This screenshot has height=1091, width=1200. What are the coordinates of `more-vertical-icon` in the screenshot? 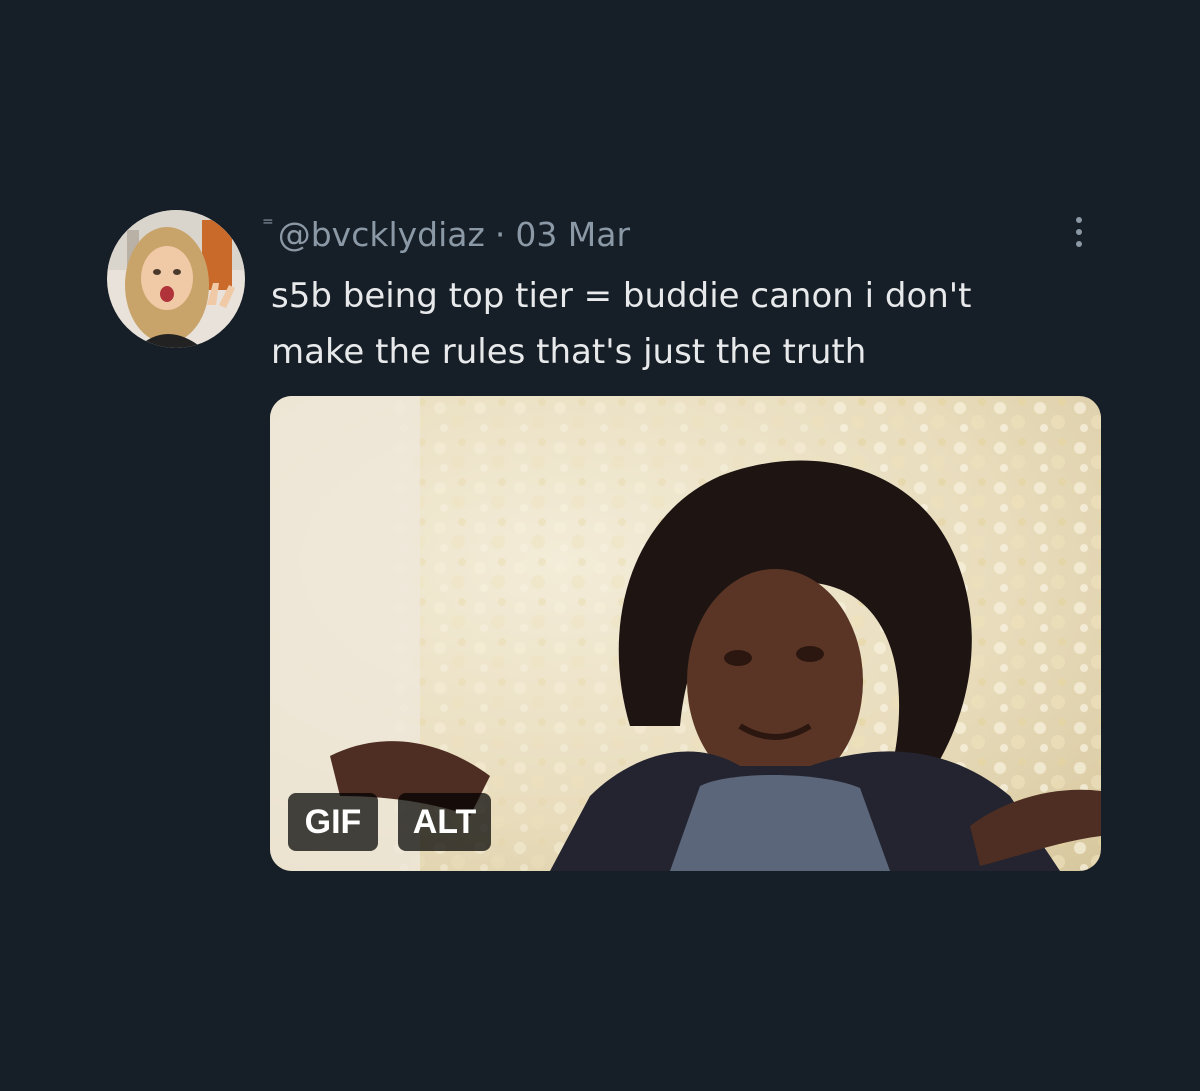 It's located at (1079, 232).